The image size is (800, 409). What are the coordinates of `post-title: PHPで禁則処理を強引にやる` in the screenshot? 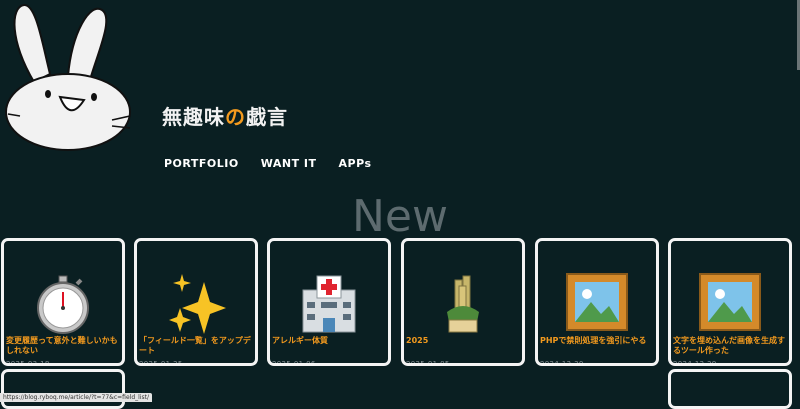 It's located at (593, 340).